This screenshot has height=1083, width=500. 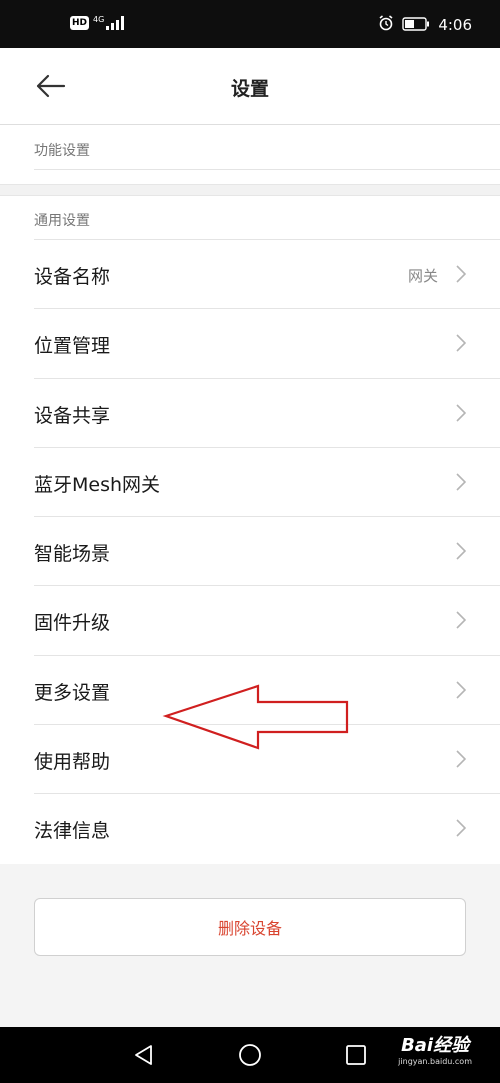 I want to click on watermark-brand: Bai经验, so click(x=435, y=1045).